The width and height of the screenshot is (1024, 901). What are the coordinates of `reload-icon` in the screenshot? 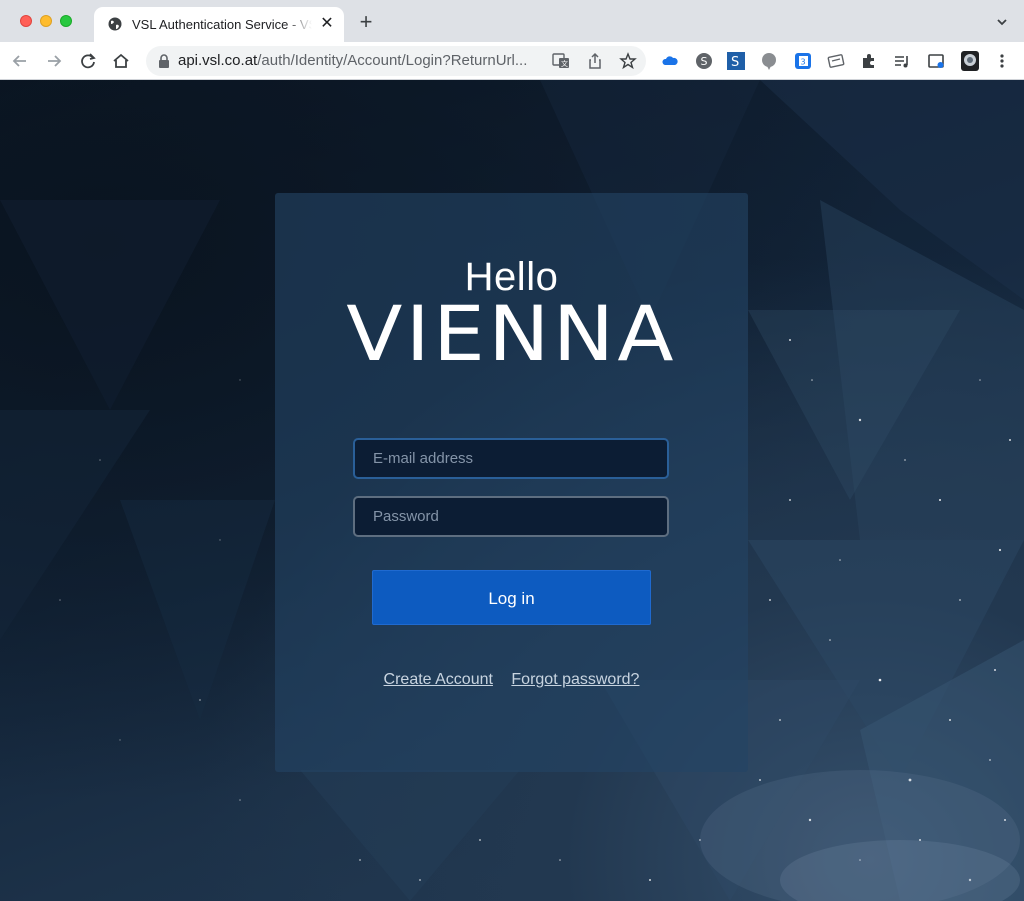 It's located at (88, 61).